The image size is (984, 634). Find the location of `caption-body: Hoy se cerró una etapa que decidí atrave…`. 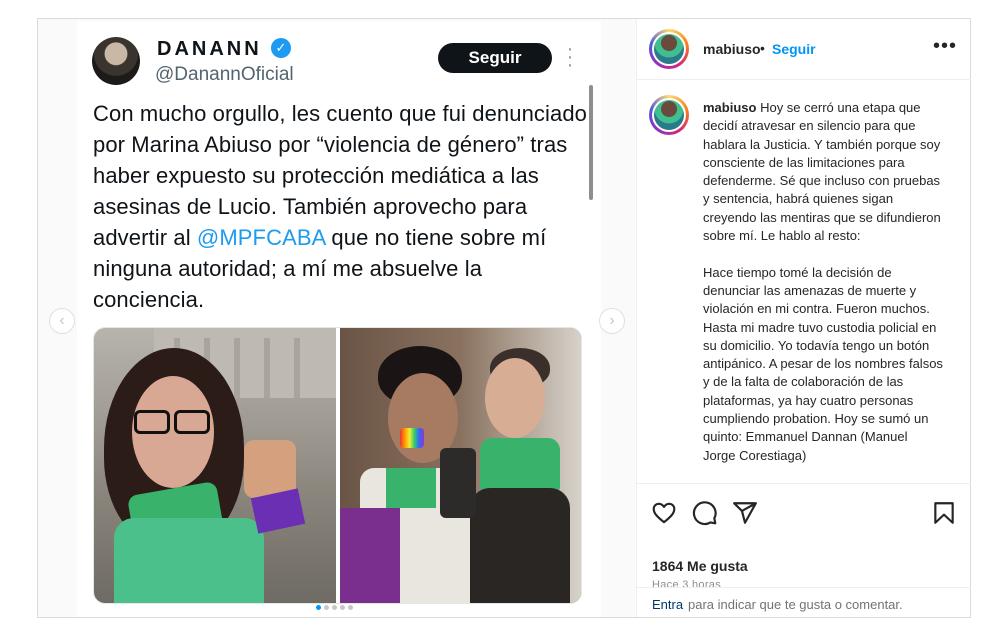

caption-body: Hoy se cerró una etapa que decidí atrave… is located at coordinates (823, 281).